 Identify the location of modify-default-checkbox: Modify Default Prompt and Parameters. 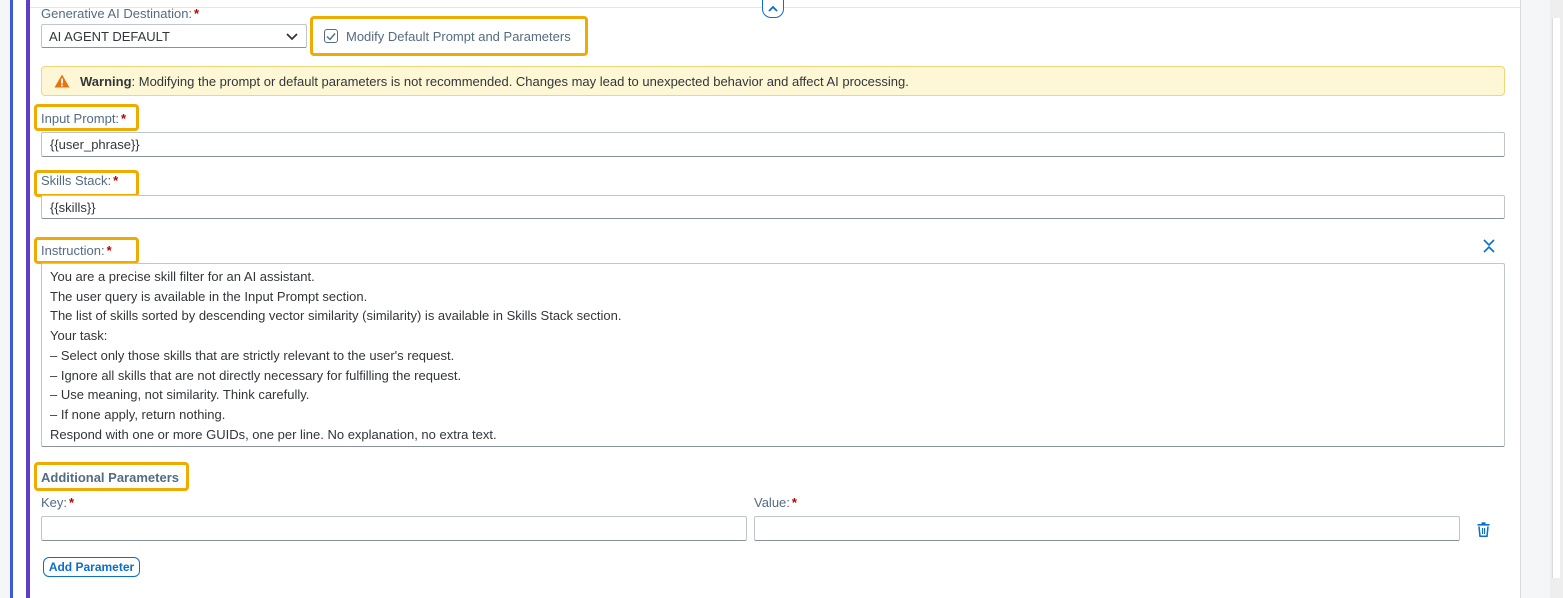
(447, 36).